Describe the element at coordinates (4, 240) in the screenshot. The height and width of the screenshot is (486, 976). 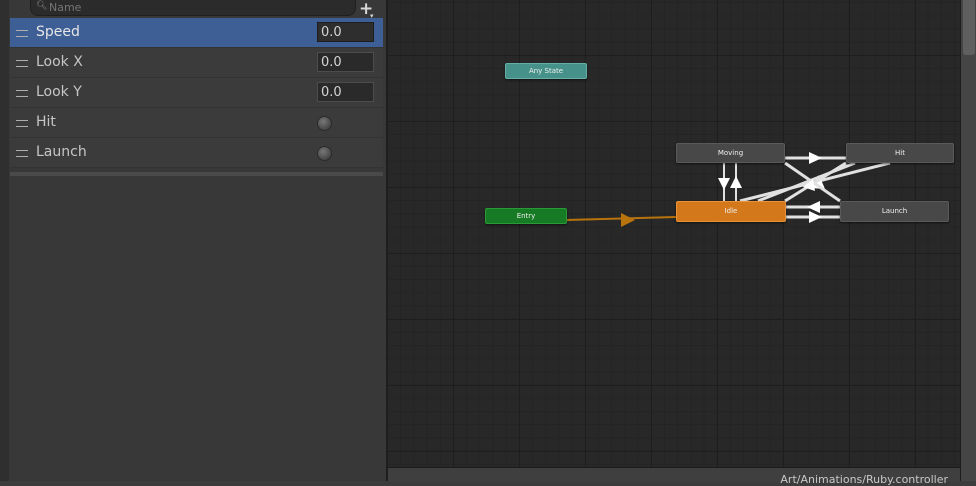
I see `panel-edge` at that location.